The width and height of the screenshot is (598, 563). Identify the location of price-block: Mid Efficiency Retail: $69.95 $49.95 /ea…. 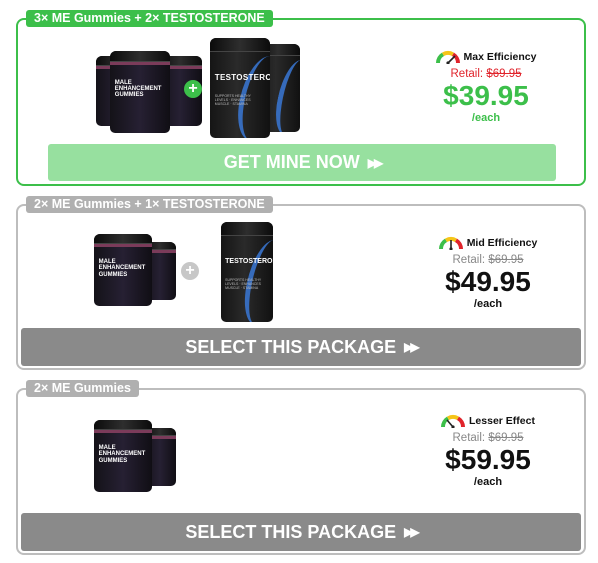
(488, 273).